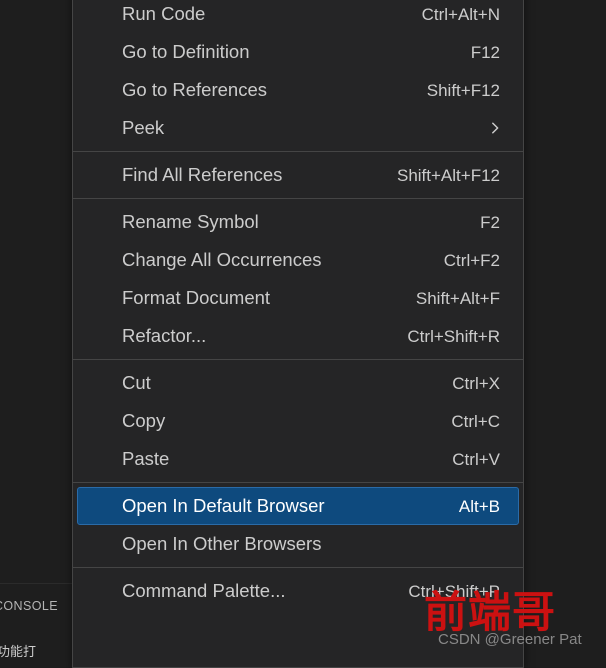  Describe the element at coordinates (485, 52) in the screenshot. I see `menu-item-shortcut: F12` at that location.